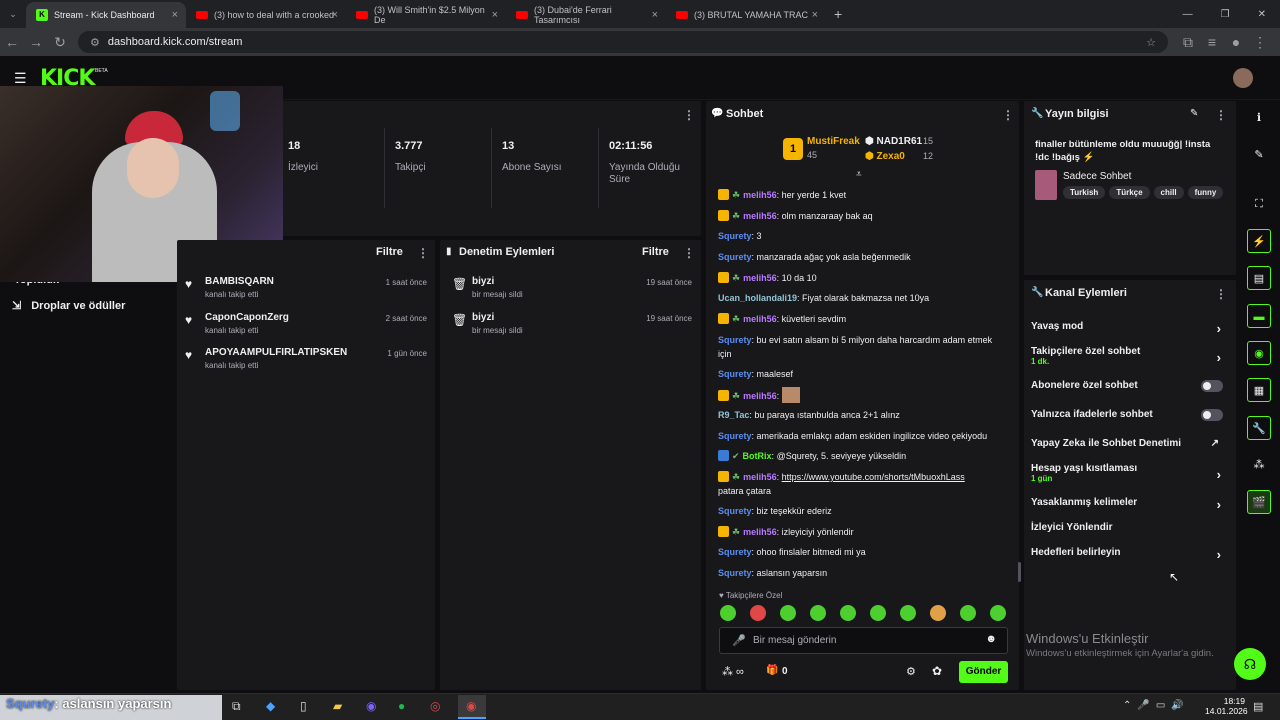  What do you see at coordinates (270, 706) in the screenshot?
I see `copilot-icon: ◆` at bounding box center [270, 706].